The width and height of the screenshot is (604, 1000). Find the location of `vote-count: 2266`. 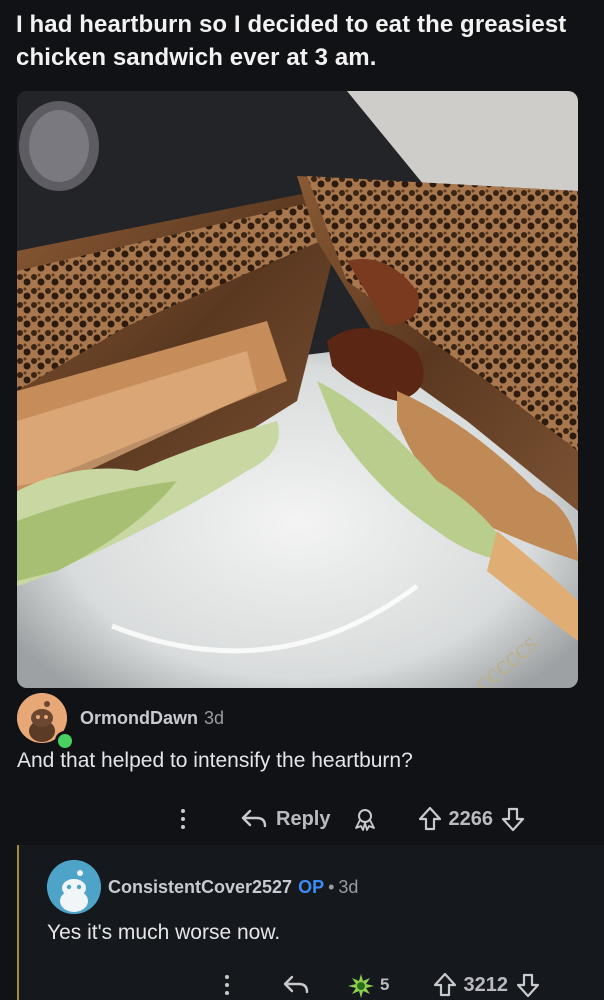

vote-count: 2266 is located at coordinates (470, 818).